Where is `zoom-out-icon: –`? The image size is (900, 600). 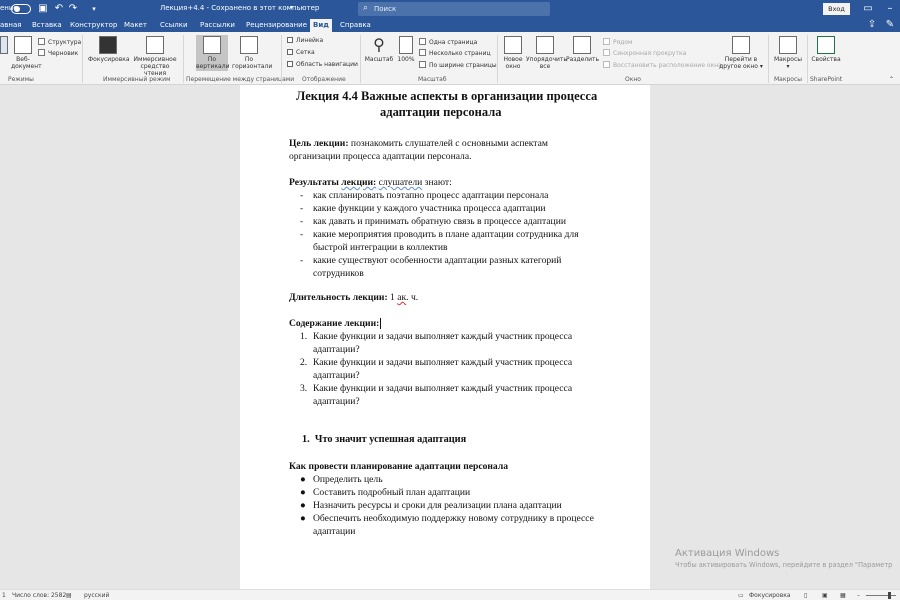 zoom-out-icon: – is located at coordinates (858, 595).